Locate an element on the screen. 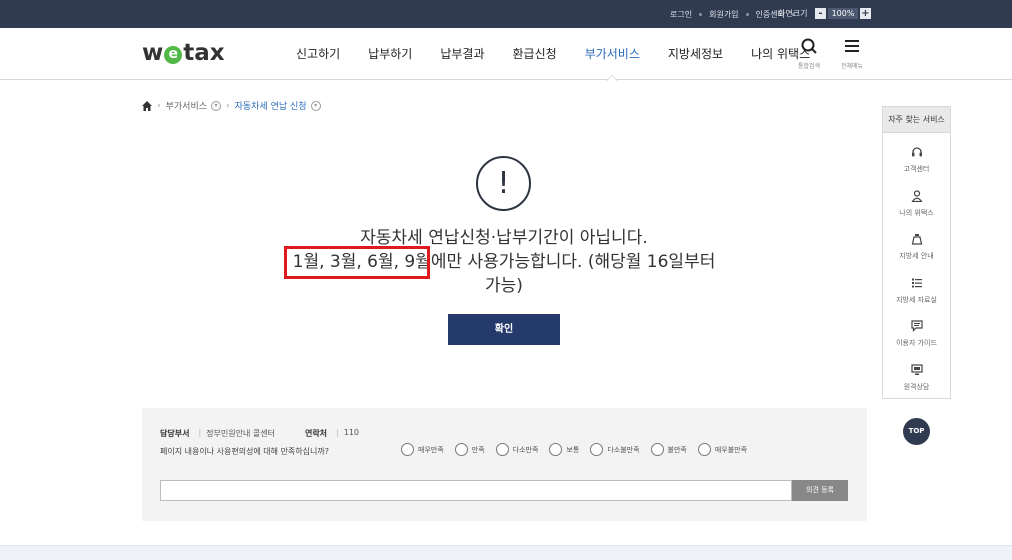 The width and height of the screenshot is (1012, 560). option-label: 보통 is located at coordinates (573, 449).